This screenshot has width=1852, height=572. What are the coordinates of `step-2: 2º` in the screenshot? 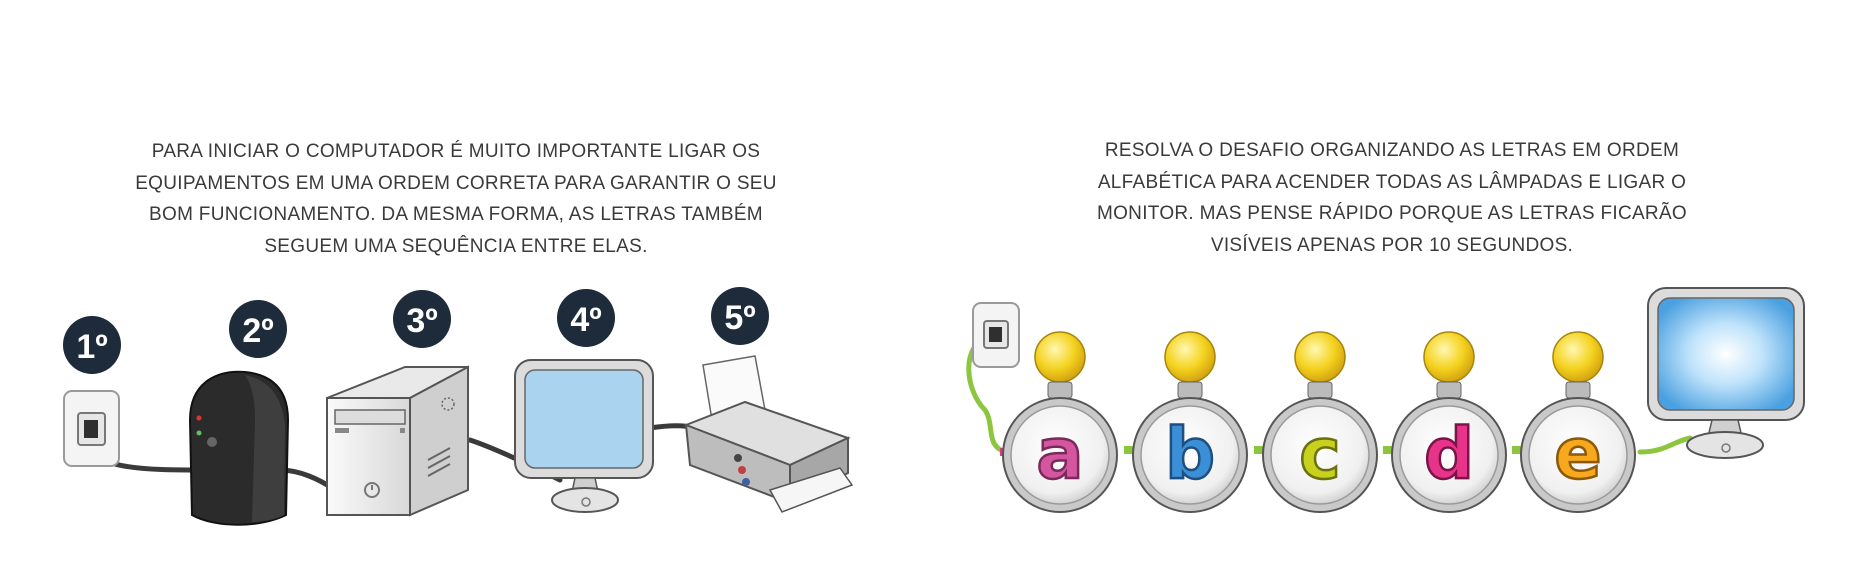 It's located at (239, 413).